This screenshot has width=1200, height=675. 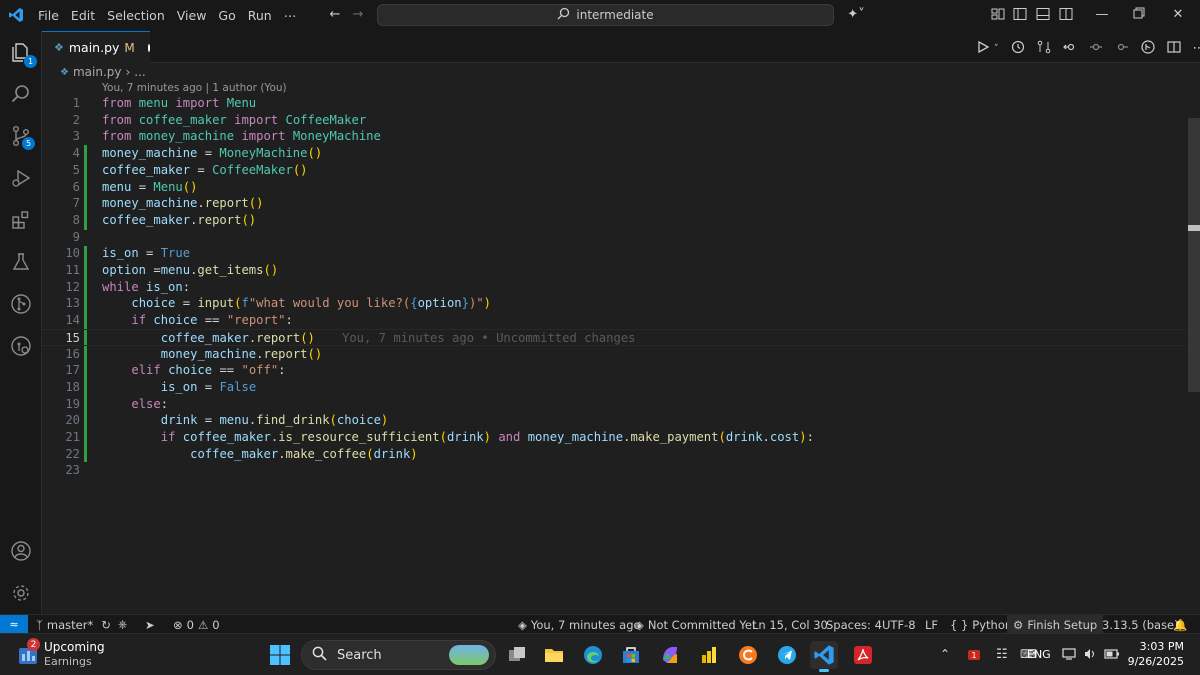 What do you see at coordinates (245, 420) in the screenshot?
I see `code-text: drink = menu.find_drink(choice)` at bounding box center [245, 420].